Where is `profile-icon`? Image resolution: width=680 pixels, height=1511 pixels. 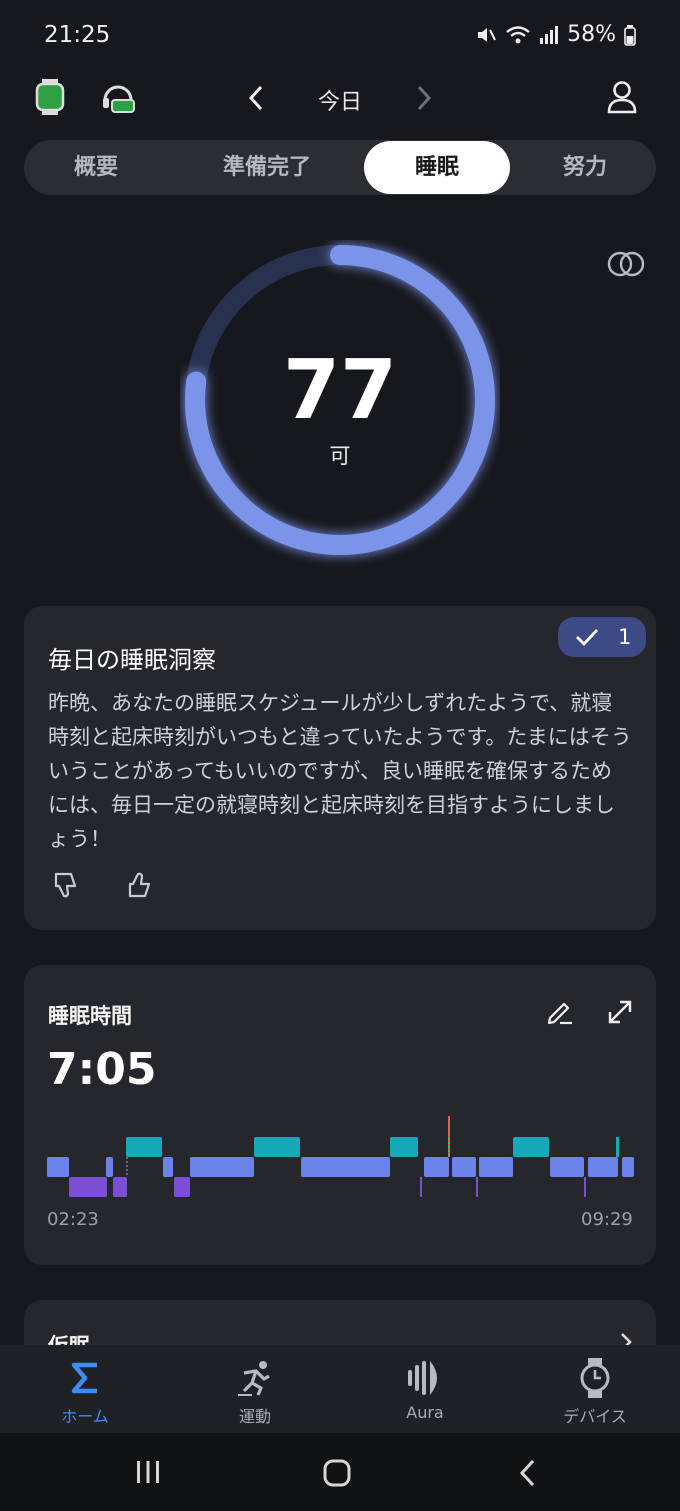
profile-icon is located at coordinates (622, 97).